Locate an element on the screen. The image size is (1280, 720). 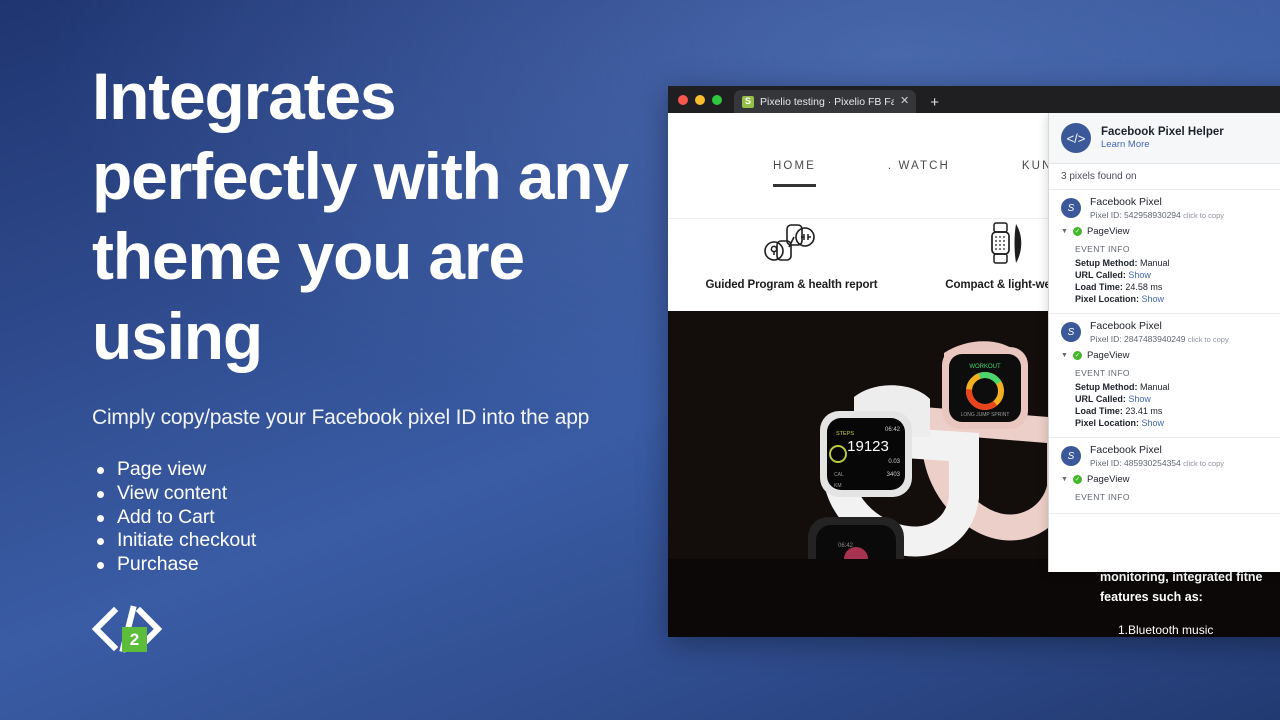
pixel-id: Pixel ID: 542958930294 click to copy is located at coordinates (1157, 215).